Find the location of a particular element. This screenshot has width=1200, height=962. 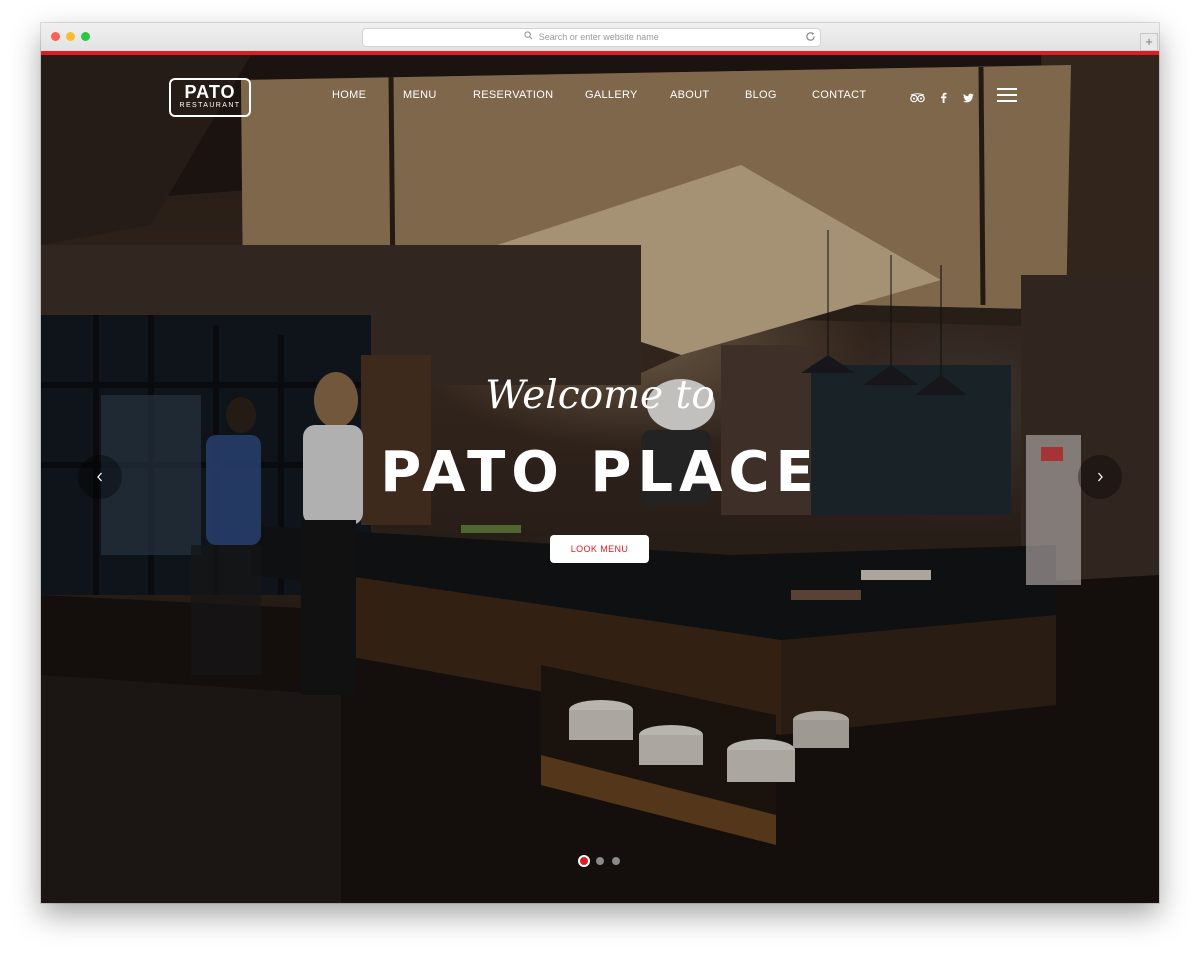

browser-titlebar: Search or enter website name + is located at coordinates (600, 37).